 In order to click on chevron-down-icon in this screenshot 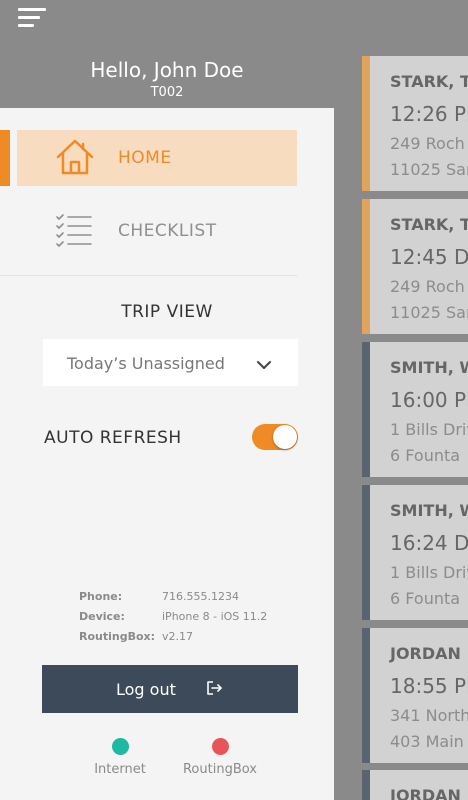, I will do `click(264, 365)`.